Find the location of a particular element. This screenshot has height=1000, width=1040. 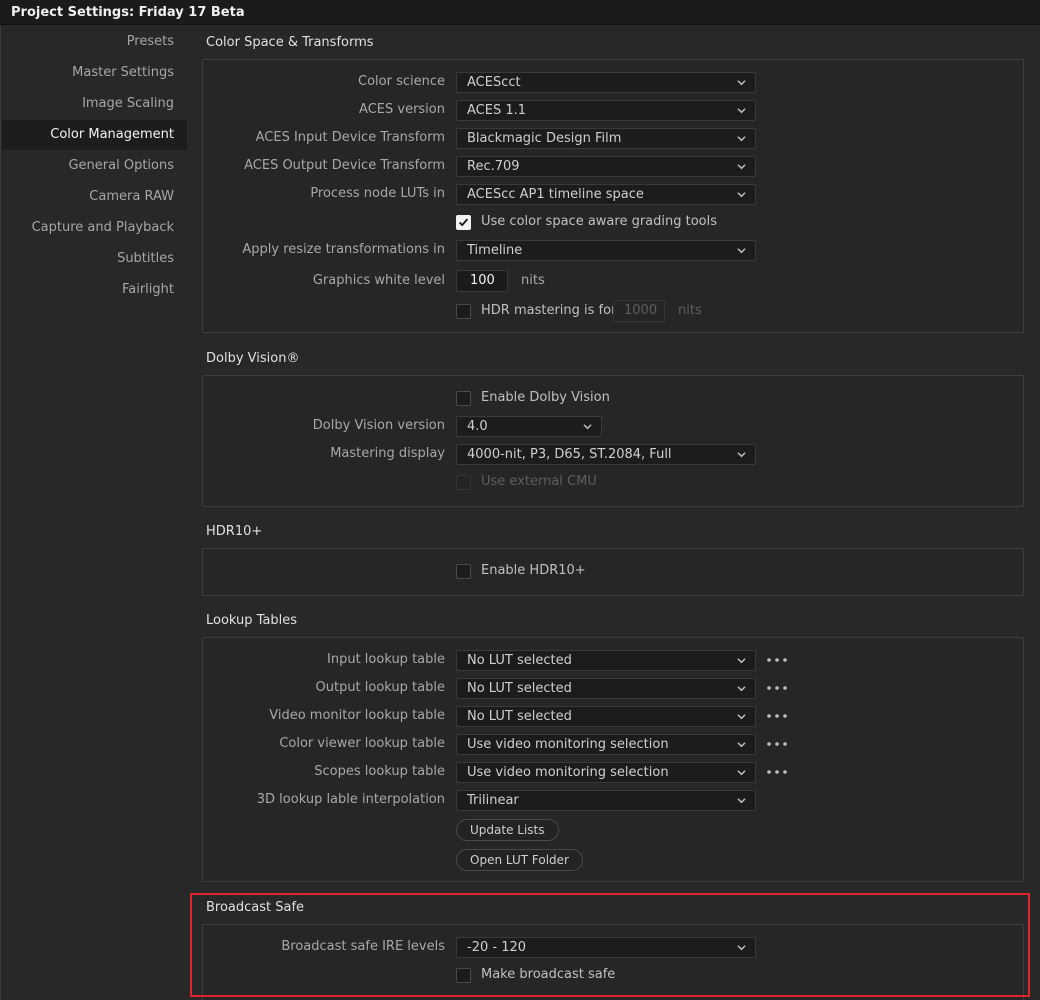

checkmark-icon is located at coordinates (463, 222).